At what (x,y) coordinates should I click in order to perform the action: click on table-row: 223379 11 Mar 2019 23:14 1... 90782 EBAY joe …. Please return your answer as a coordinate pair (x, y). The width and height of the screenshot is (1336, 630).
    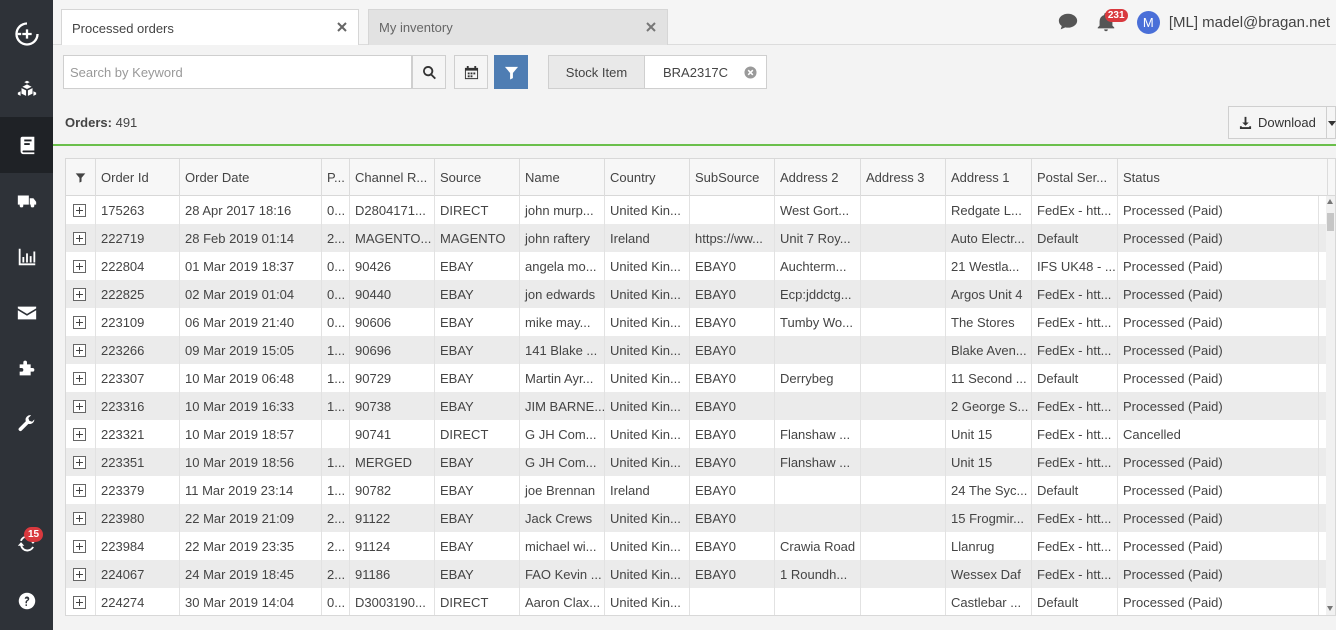
    Looking at the image, I should click on (697, 490).